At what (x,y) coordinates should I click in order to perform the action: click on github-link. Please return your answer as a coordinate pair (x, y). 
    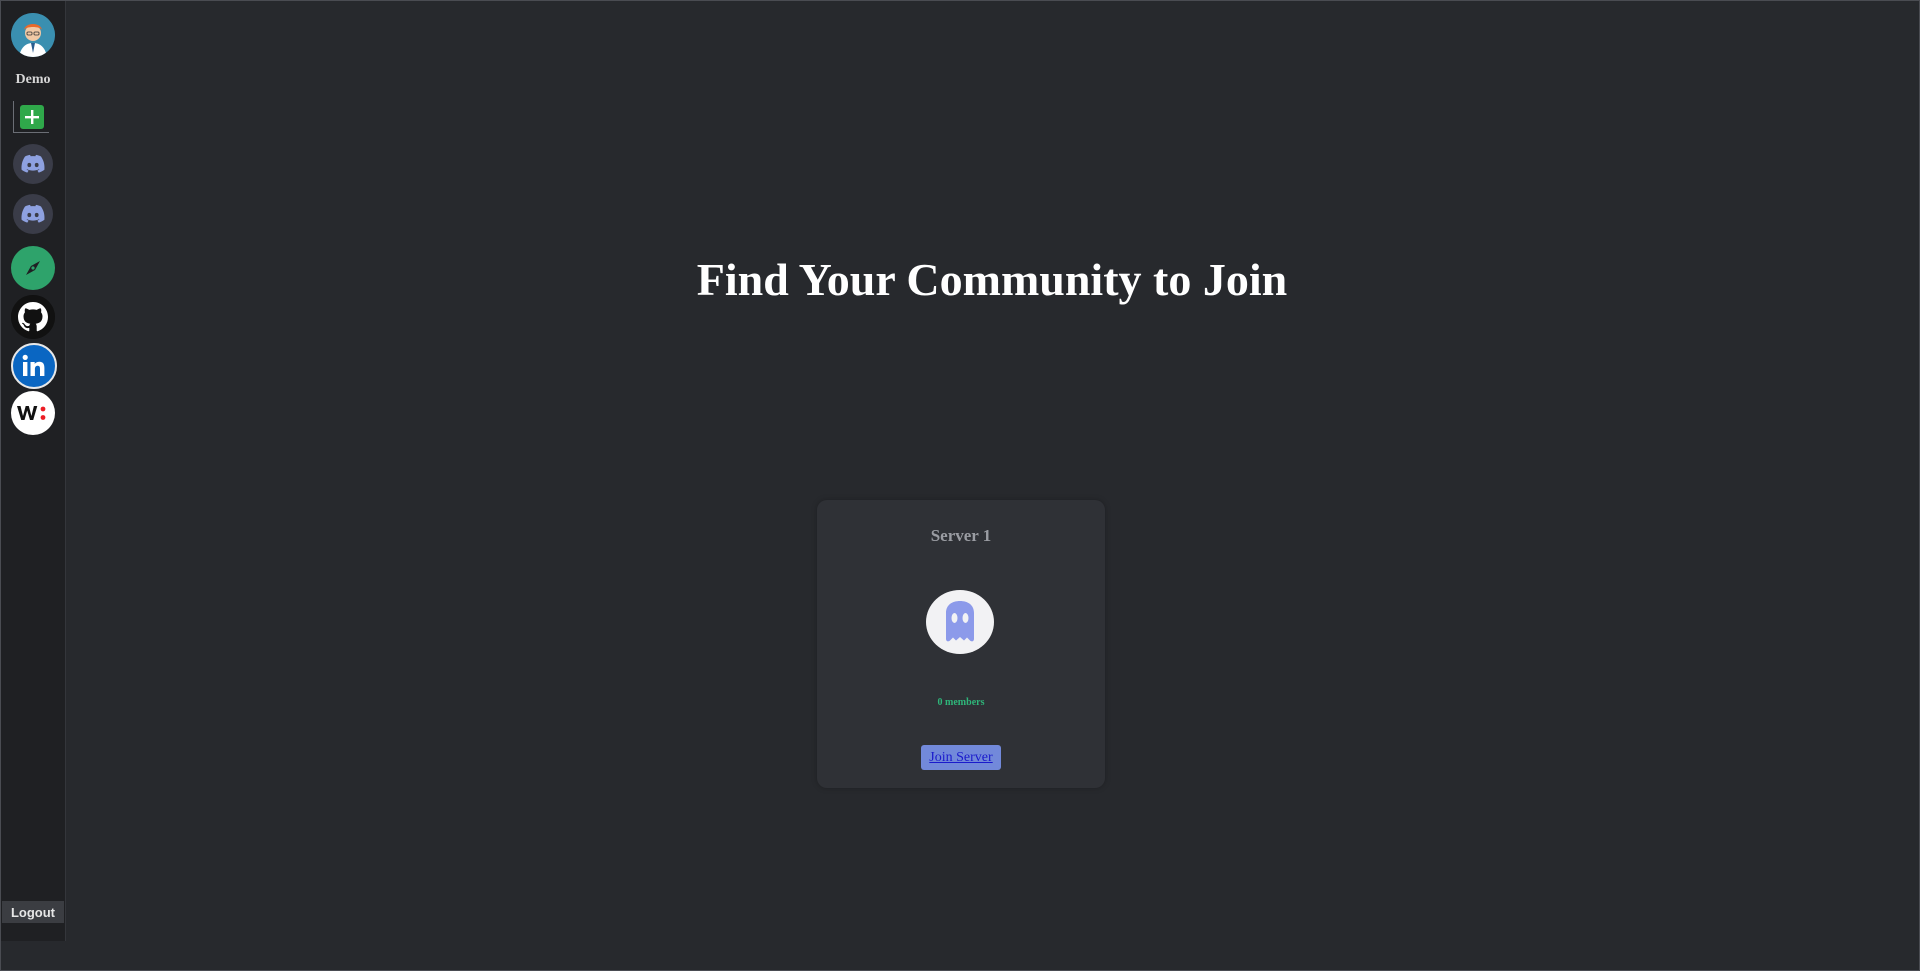
    Looking at the image, I should click on (33, 317).